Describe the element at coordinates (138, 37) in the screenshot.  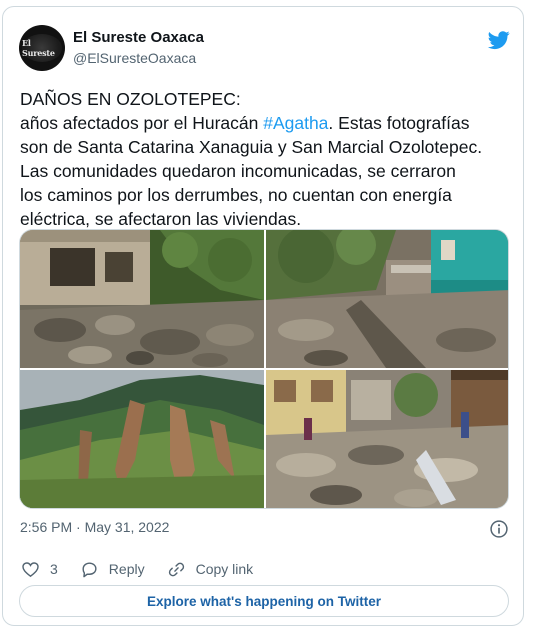
I see `author-name: El Sureste Oaxaca` at that location.